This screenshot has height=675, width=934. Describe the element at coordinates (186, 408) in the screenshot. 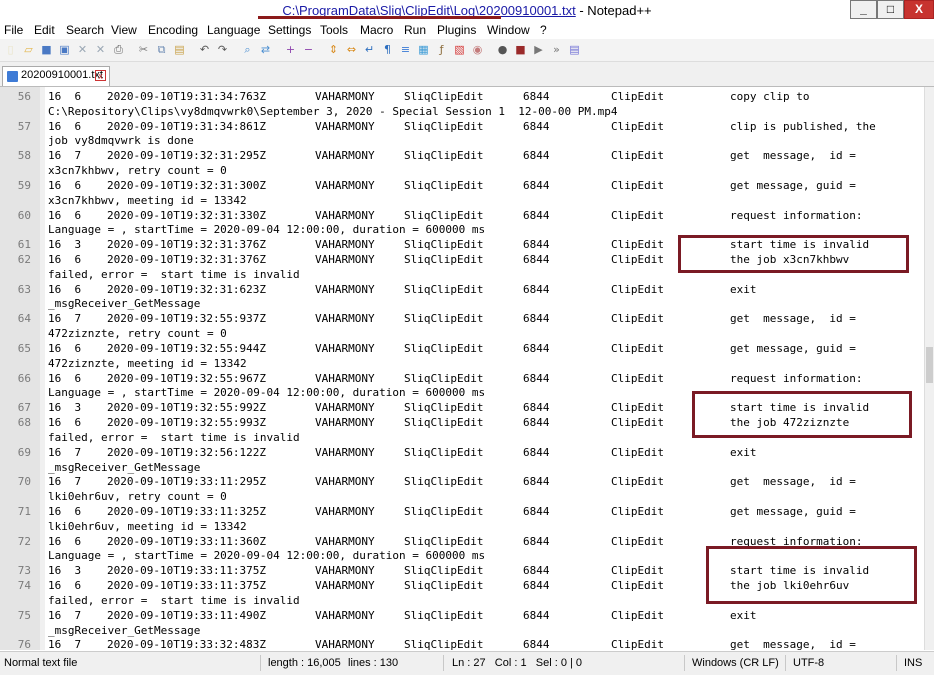

I see `log-timestamp: 2020-09-10T19:32:55:992Z` at that location.